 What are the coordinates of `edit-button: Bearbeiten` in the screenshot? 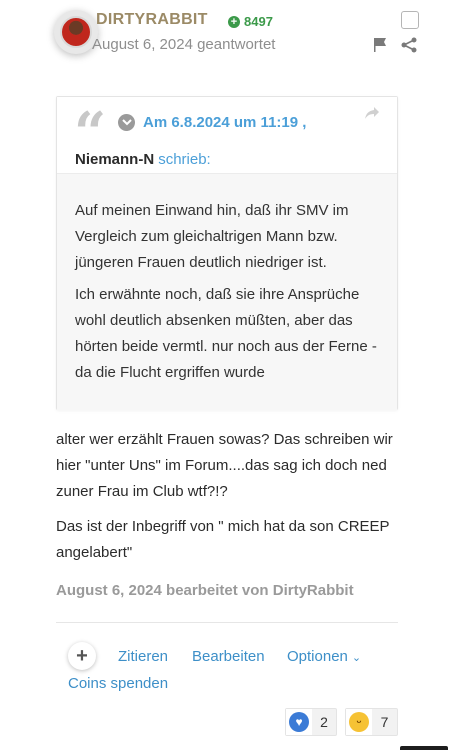 It's located at (228, 656).